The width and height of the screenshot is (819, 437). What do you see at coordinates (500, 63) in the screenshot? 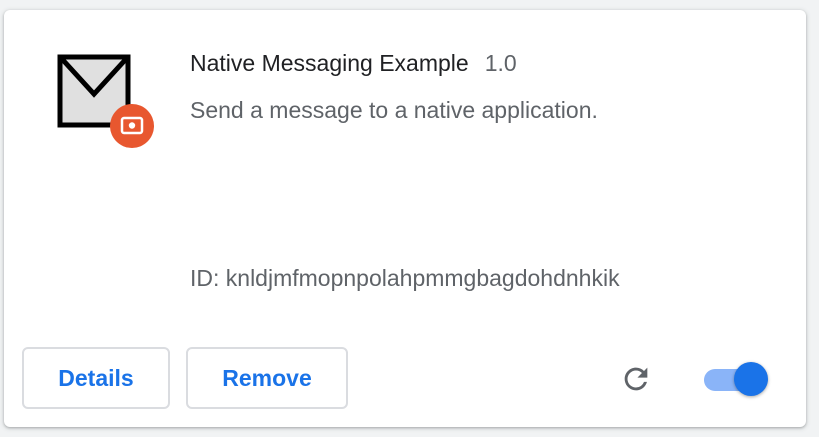
I see `extension-version: 1.0` at bounding box center [500, 63].